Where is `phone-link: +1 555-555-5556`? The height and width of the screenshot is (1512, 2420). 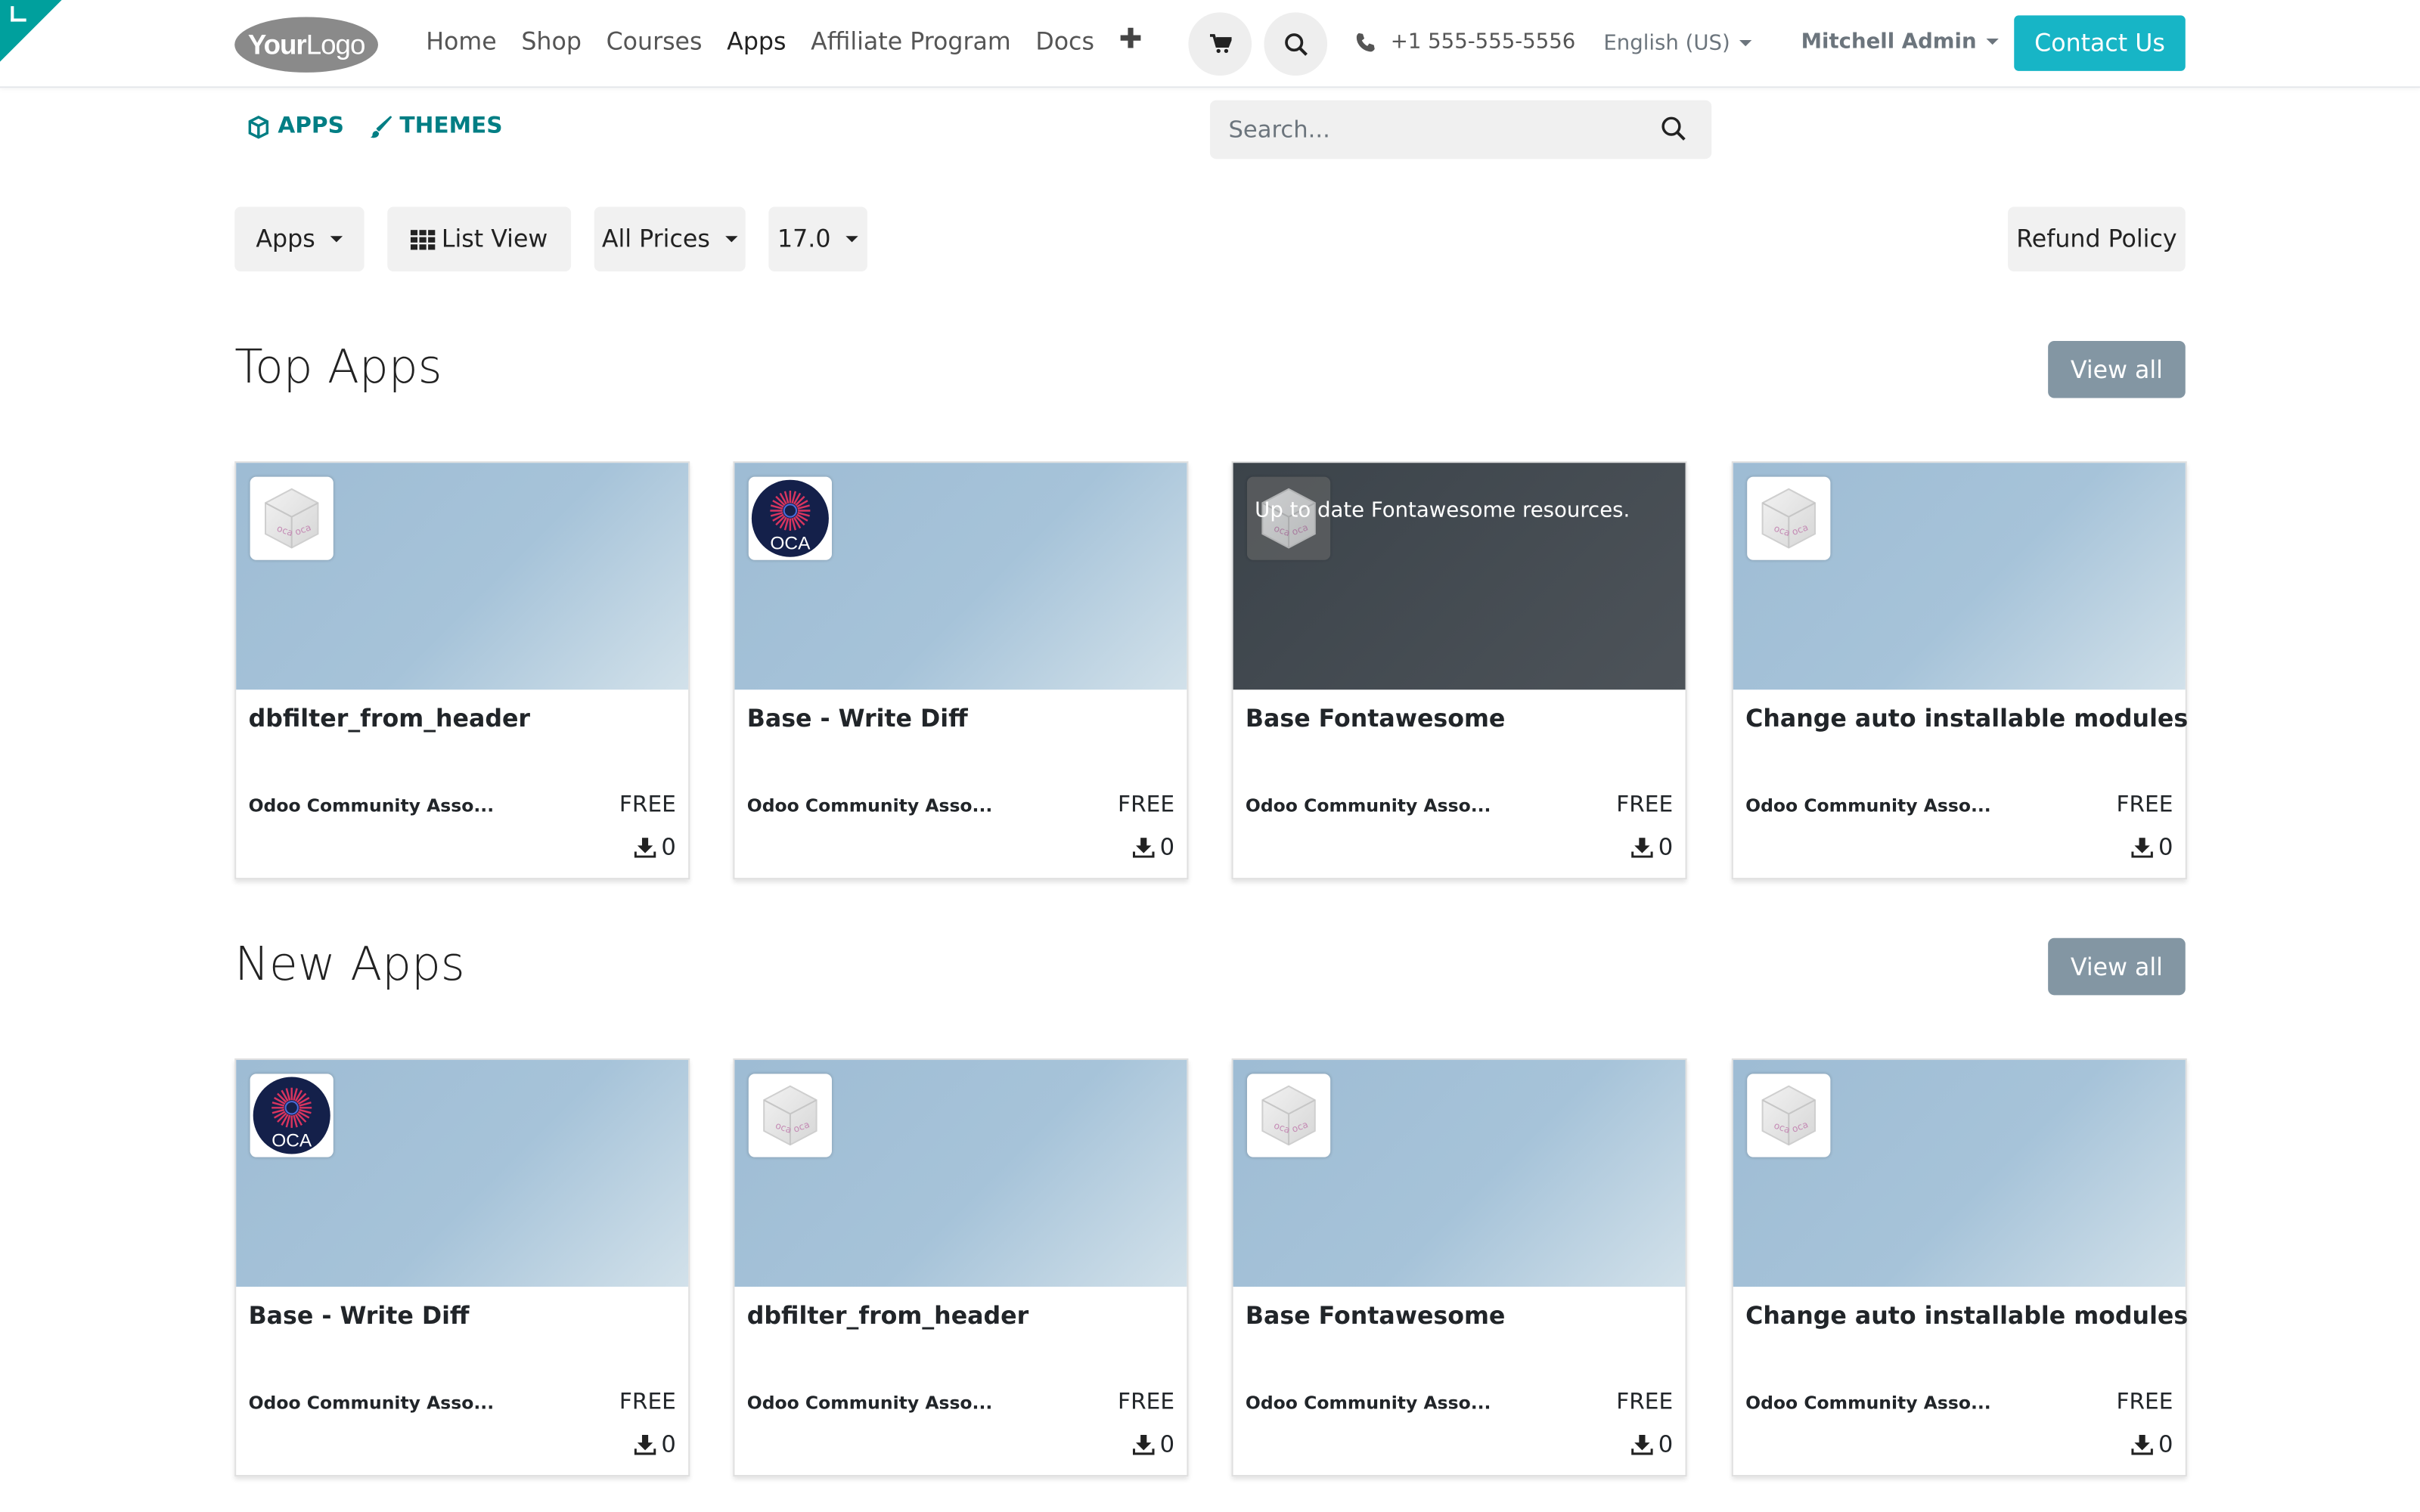 phone-link: +1 555-555-5556 is located at coordinates (1465, 42).